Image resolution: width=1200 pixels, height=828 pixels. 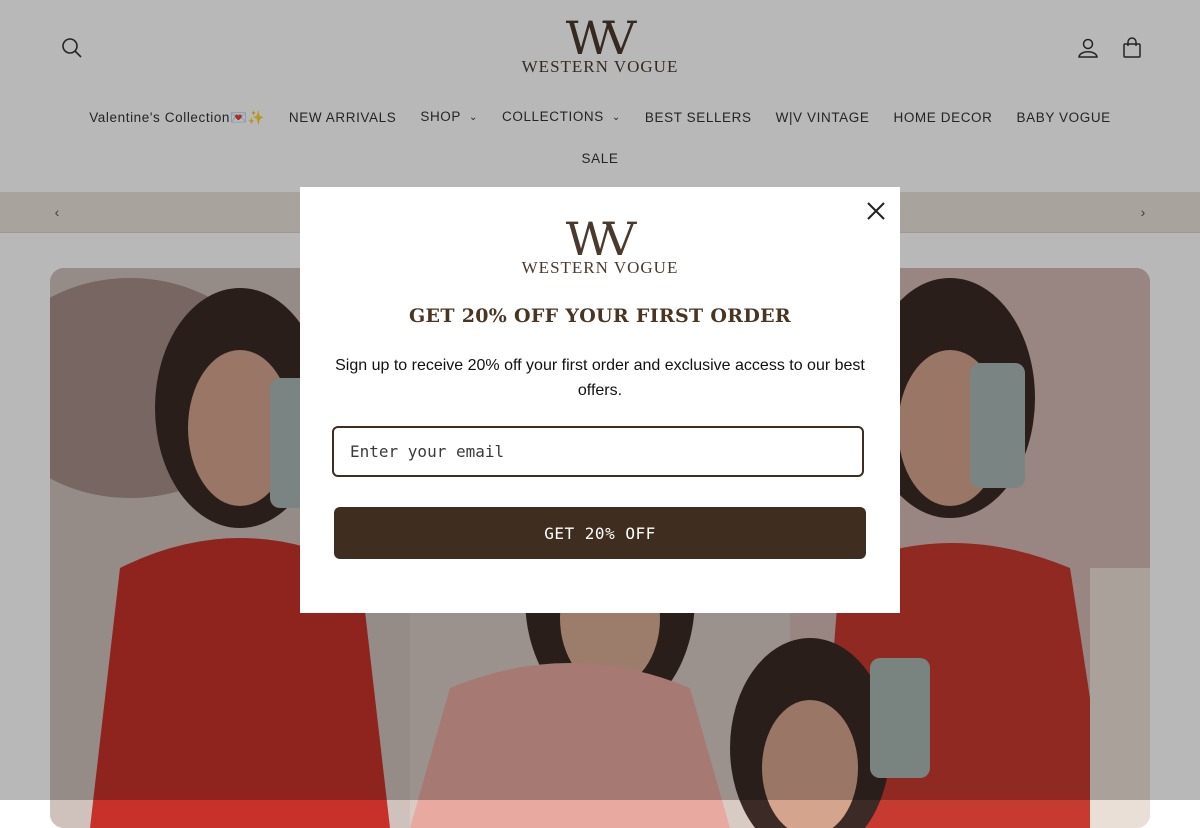 I want to click on popup-brand-name: WESTERN VOGUE, so click(x=600, y=267).